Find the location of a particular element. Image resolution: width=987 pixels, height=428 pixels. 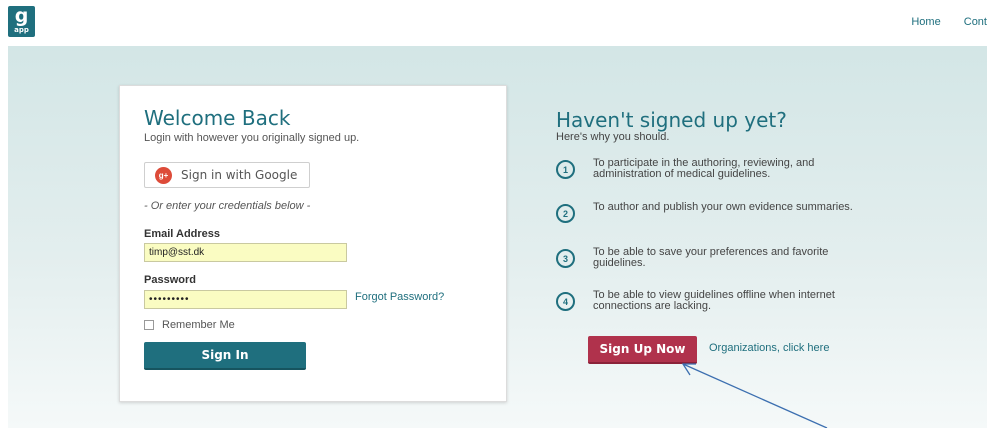

promo-title: Haven't signed up yet? is located at coordinates (671, 120).